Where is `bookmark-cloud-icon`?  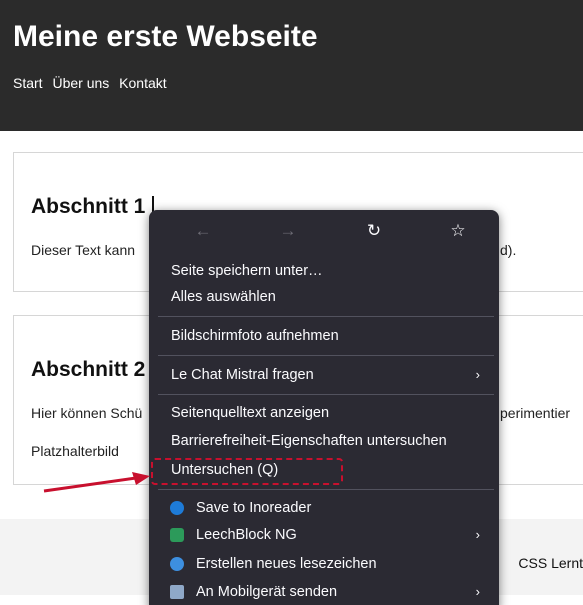
bookmark-cloud-icon is located at coordinates (177, 564).